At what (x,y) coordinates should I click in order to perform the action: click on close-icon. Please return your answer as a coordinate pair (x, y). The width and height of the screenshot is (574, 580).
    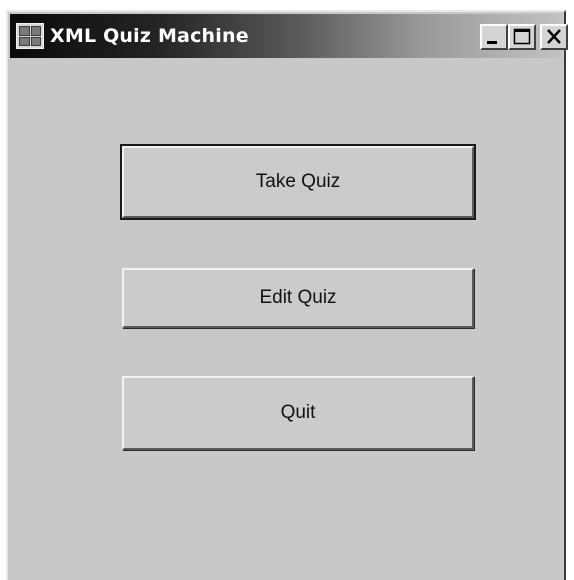
    Looking at the image, I should click on (554, 36).